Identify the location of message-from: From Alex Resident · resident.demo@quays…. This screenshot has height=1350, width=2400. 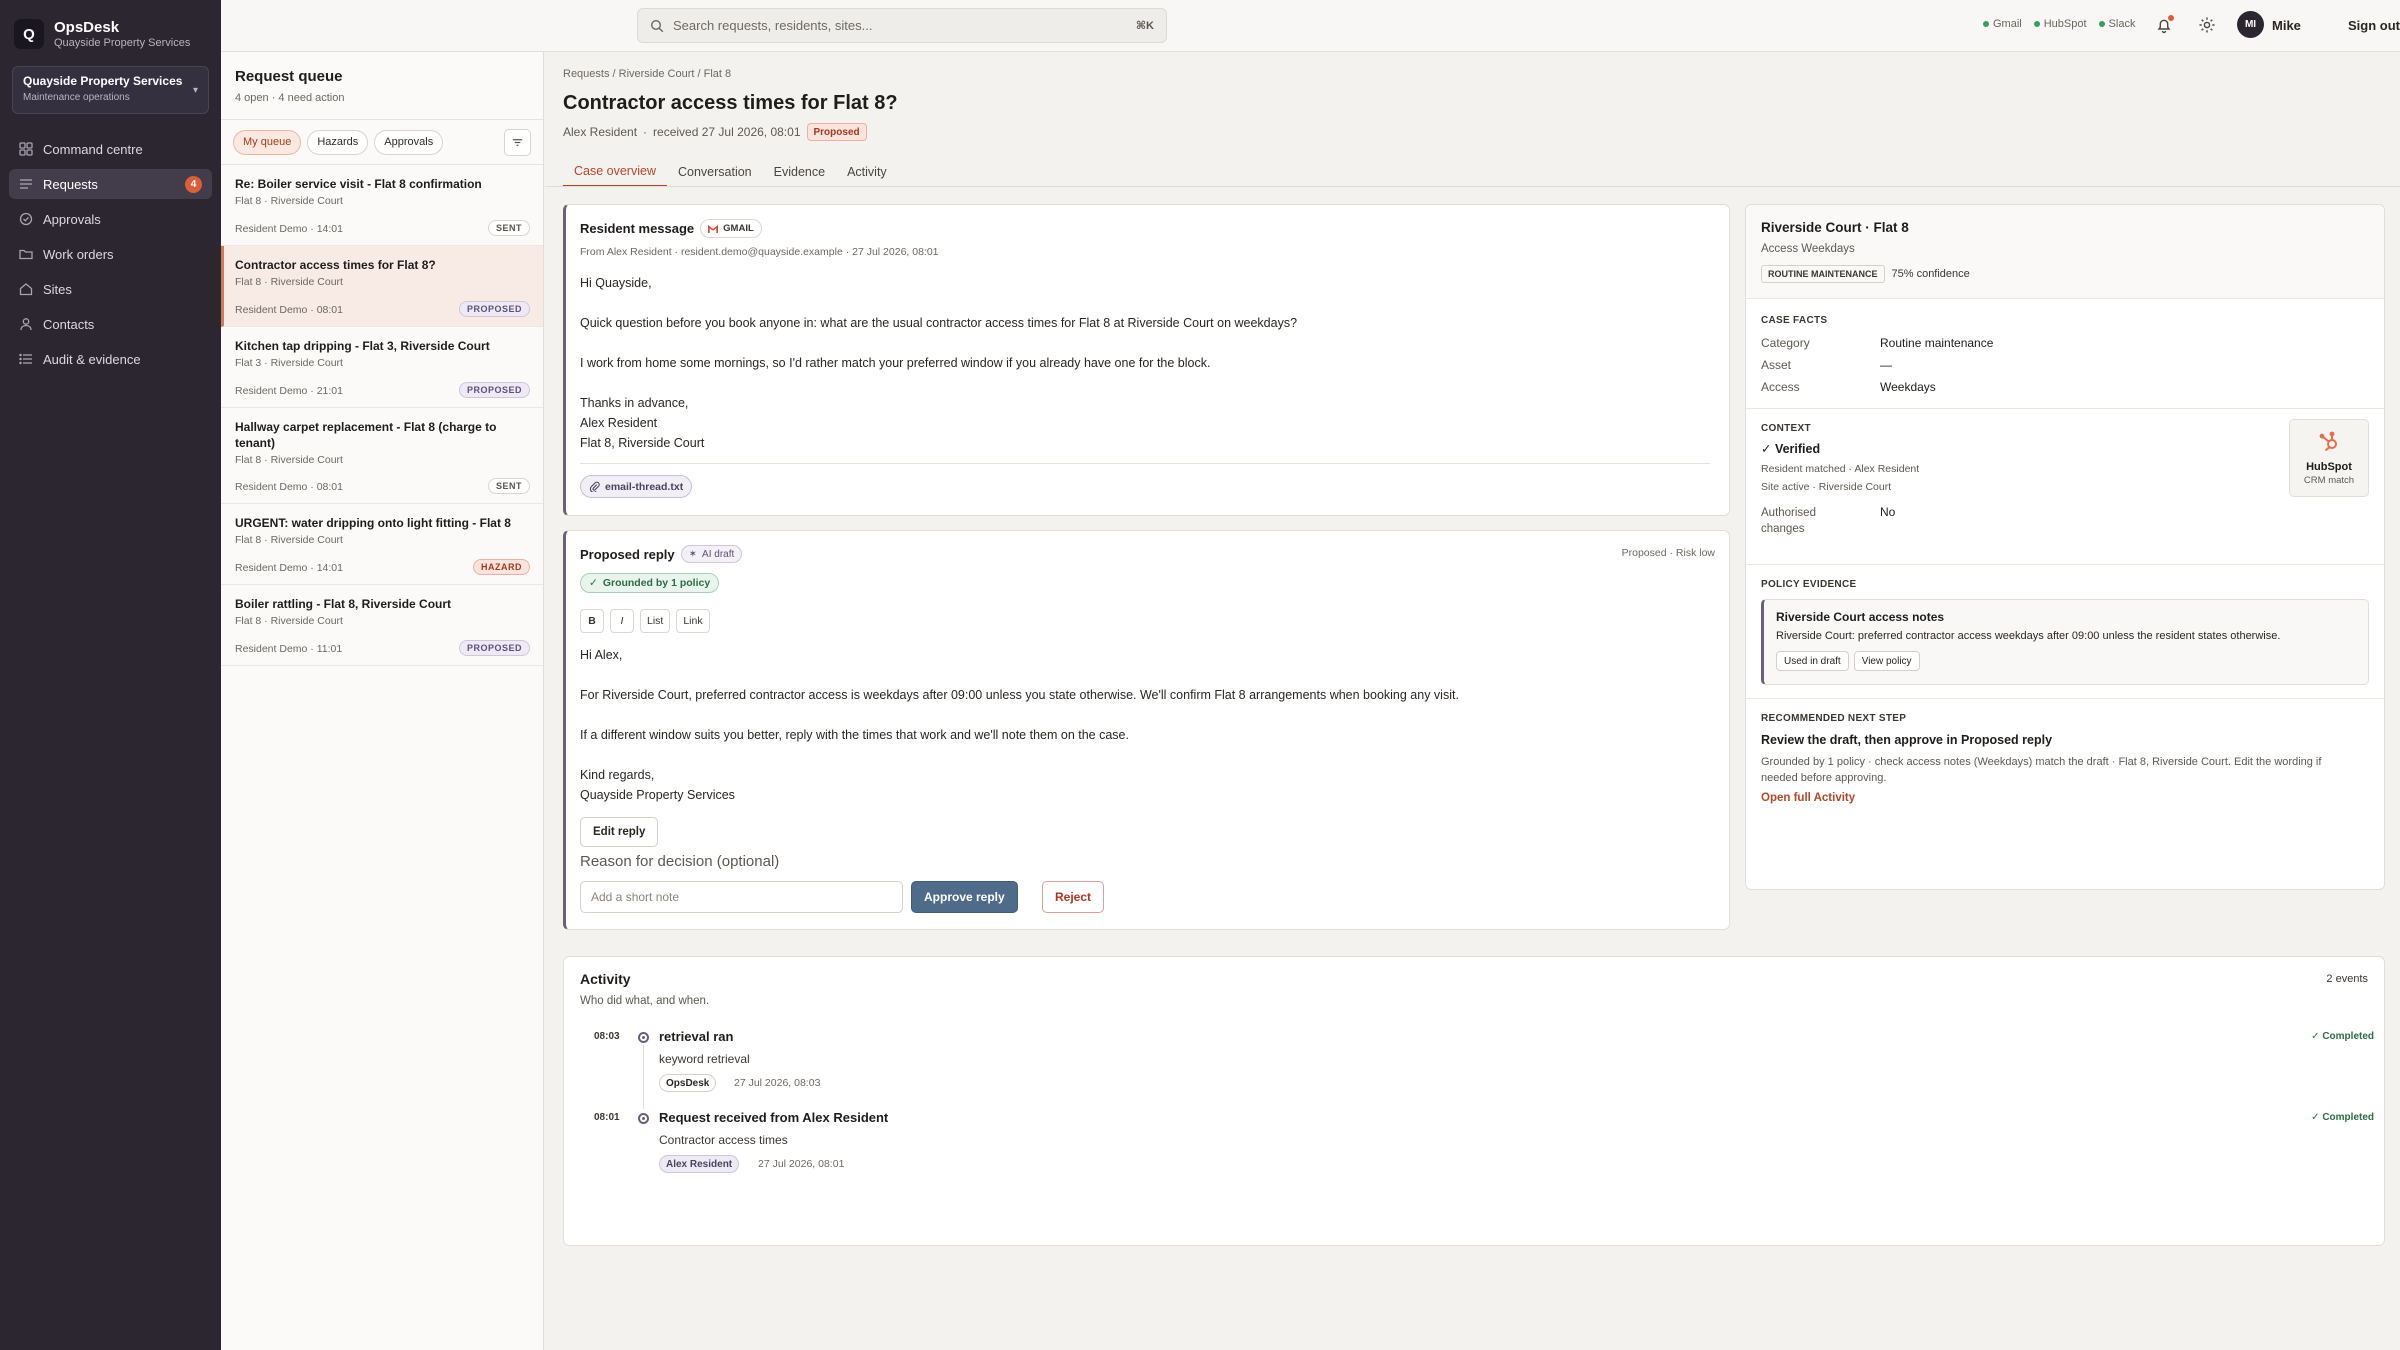
(759, 252).